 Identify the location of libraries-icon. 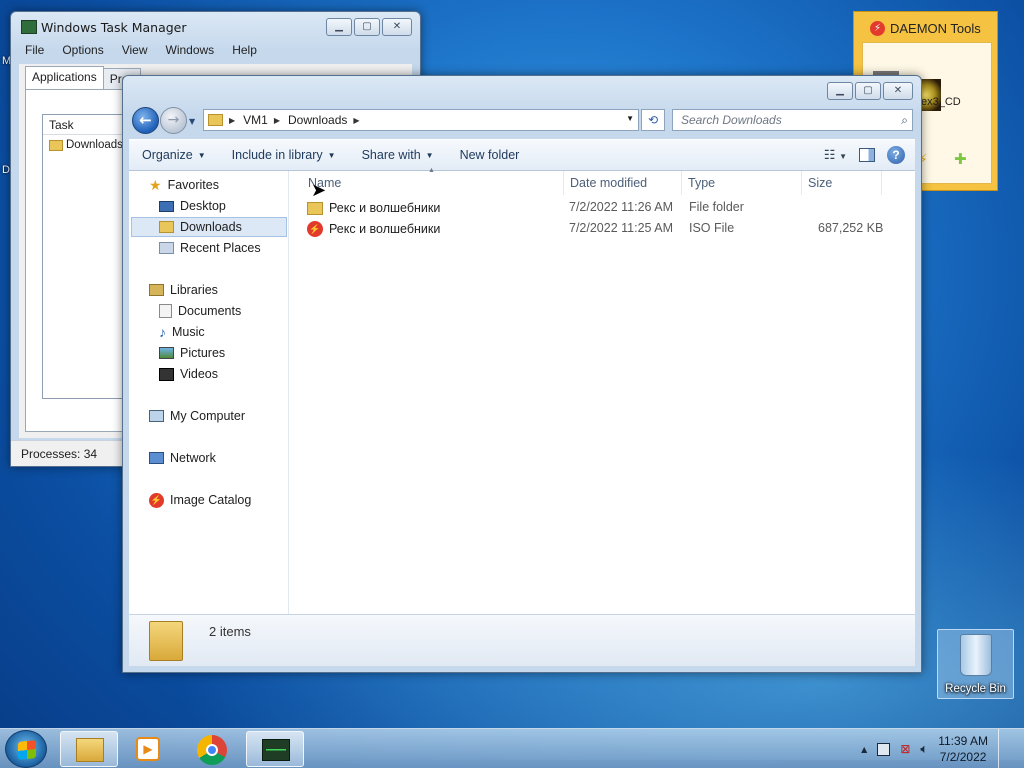
(156, 290).